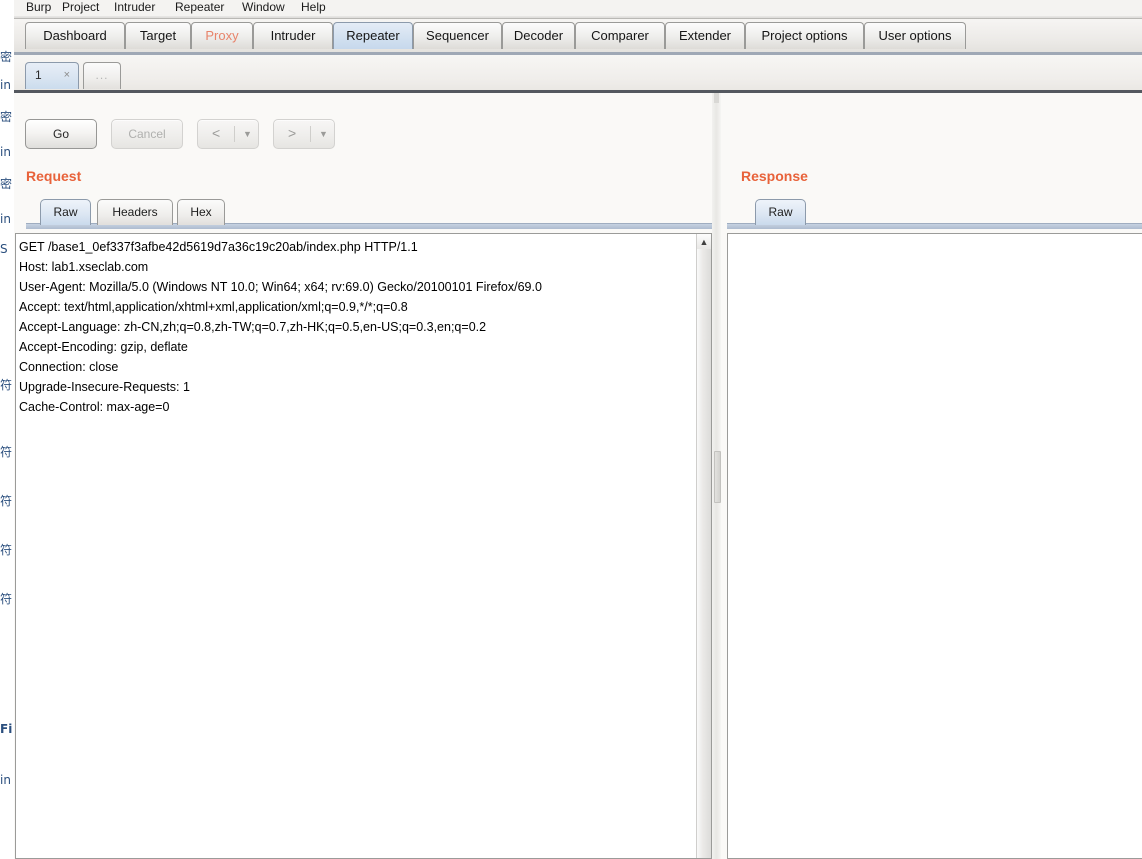 The width and height of the screenshot is (1142, 859). Describe the element at coordinates (65, 212) in the screenshot. I see `request-tab-raw: Raw` at that location.